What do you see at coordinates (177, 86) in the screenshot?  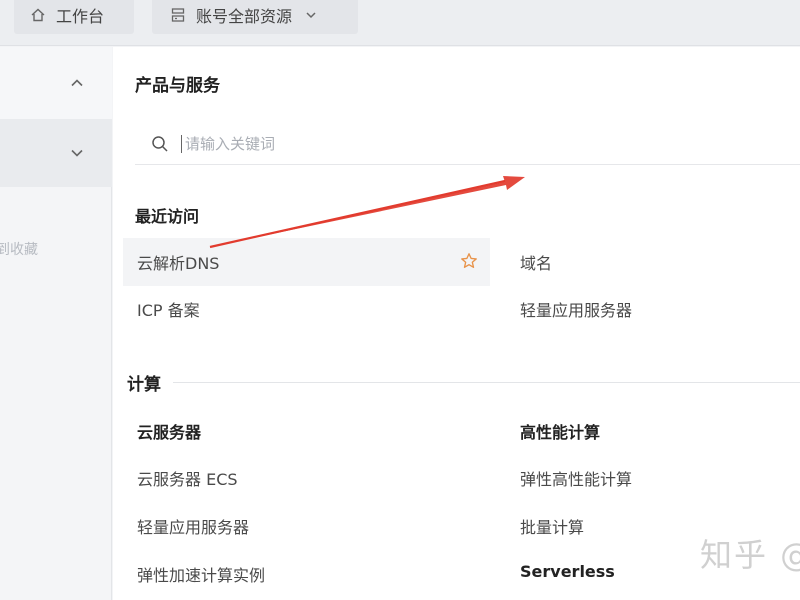 I see `panel-title: 产品与服务` at bounding box center [177, 86].